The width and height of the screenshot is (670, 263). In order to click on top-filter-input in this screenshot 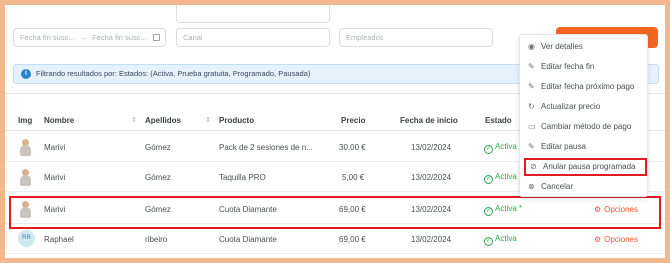, I will do `click(253, 14)`.